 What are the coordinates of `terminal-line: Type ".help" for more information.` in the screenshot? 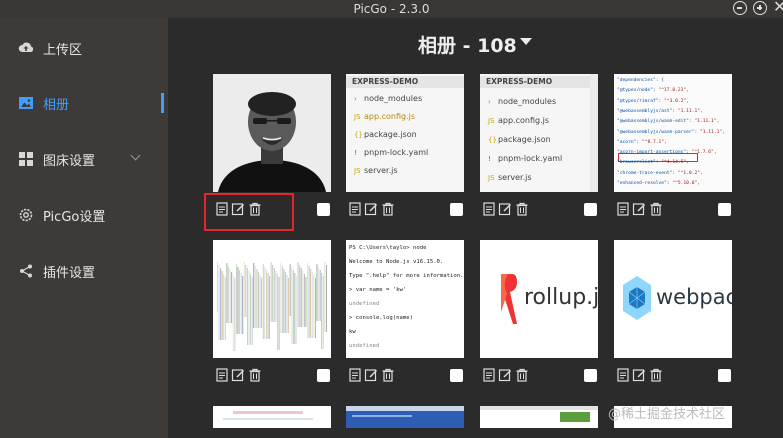 It's located at (406, 276).